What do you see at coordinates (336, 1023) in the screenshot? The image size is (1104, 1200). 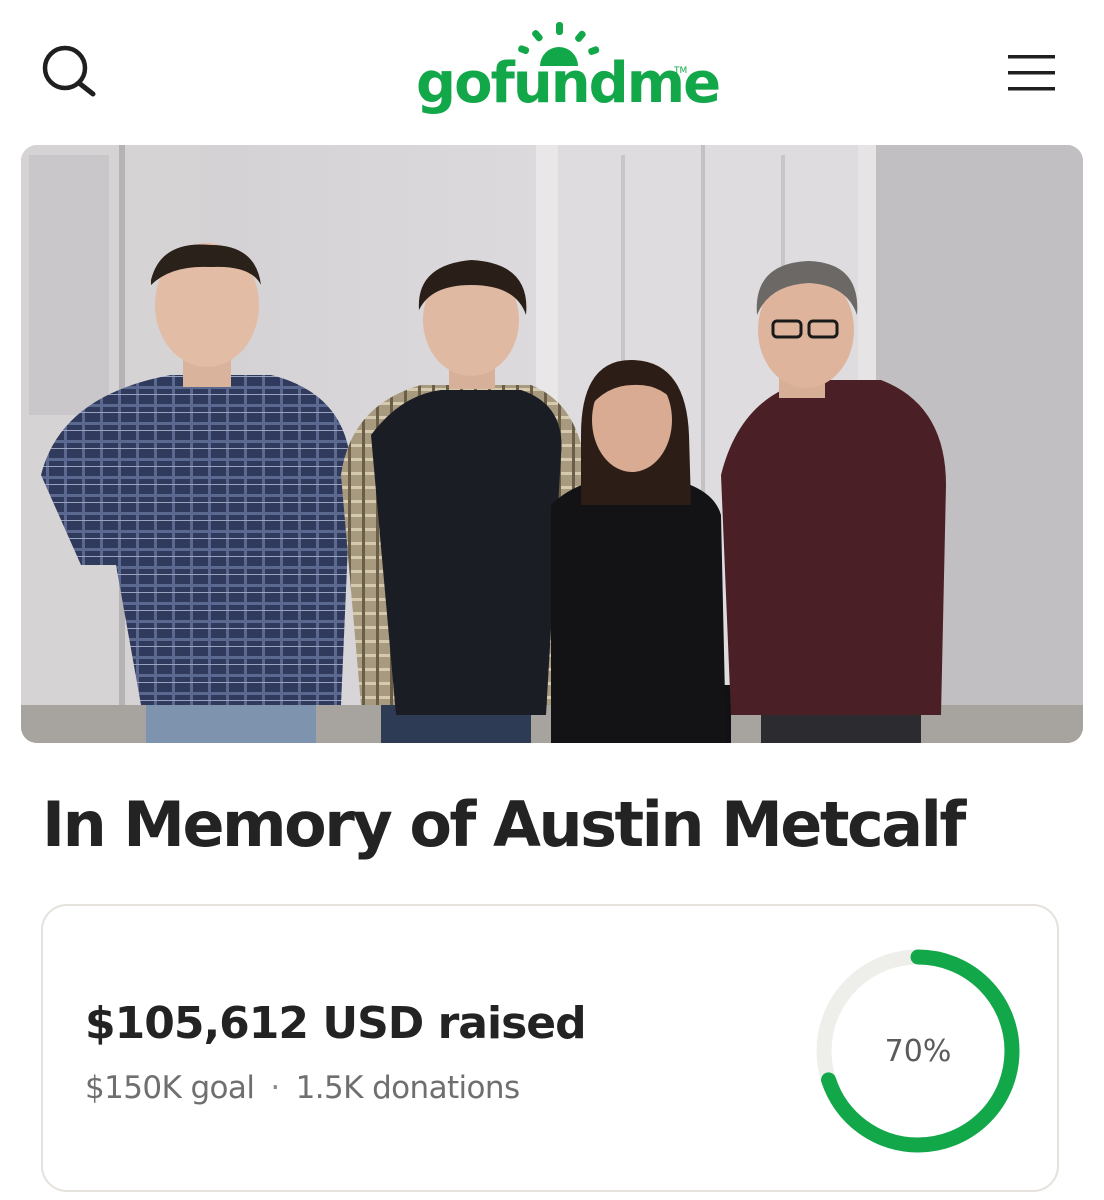 I see `amount-raised: $105,612 USD raised` at bounding box center [336, 1023].